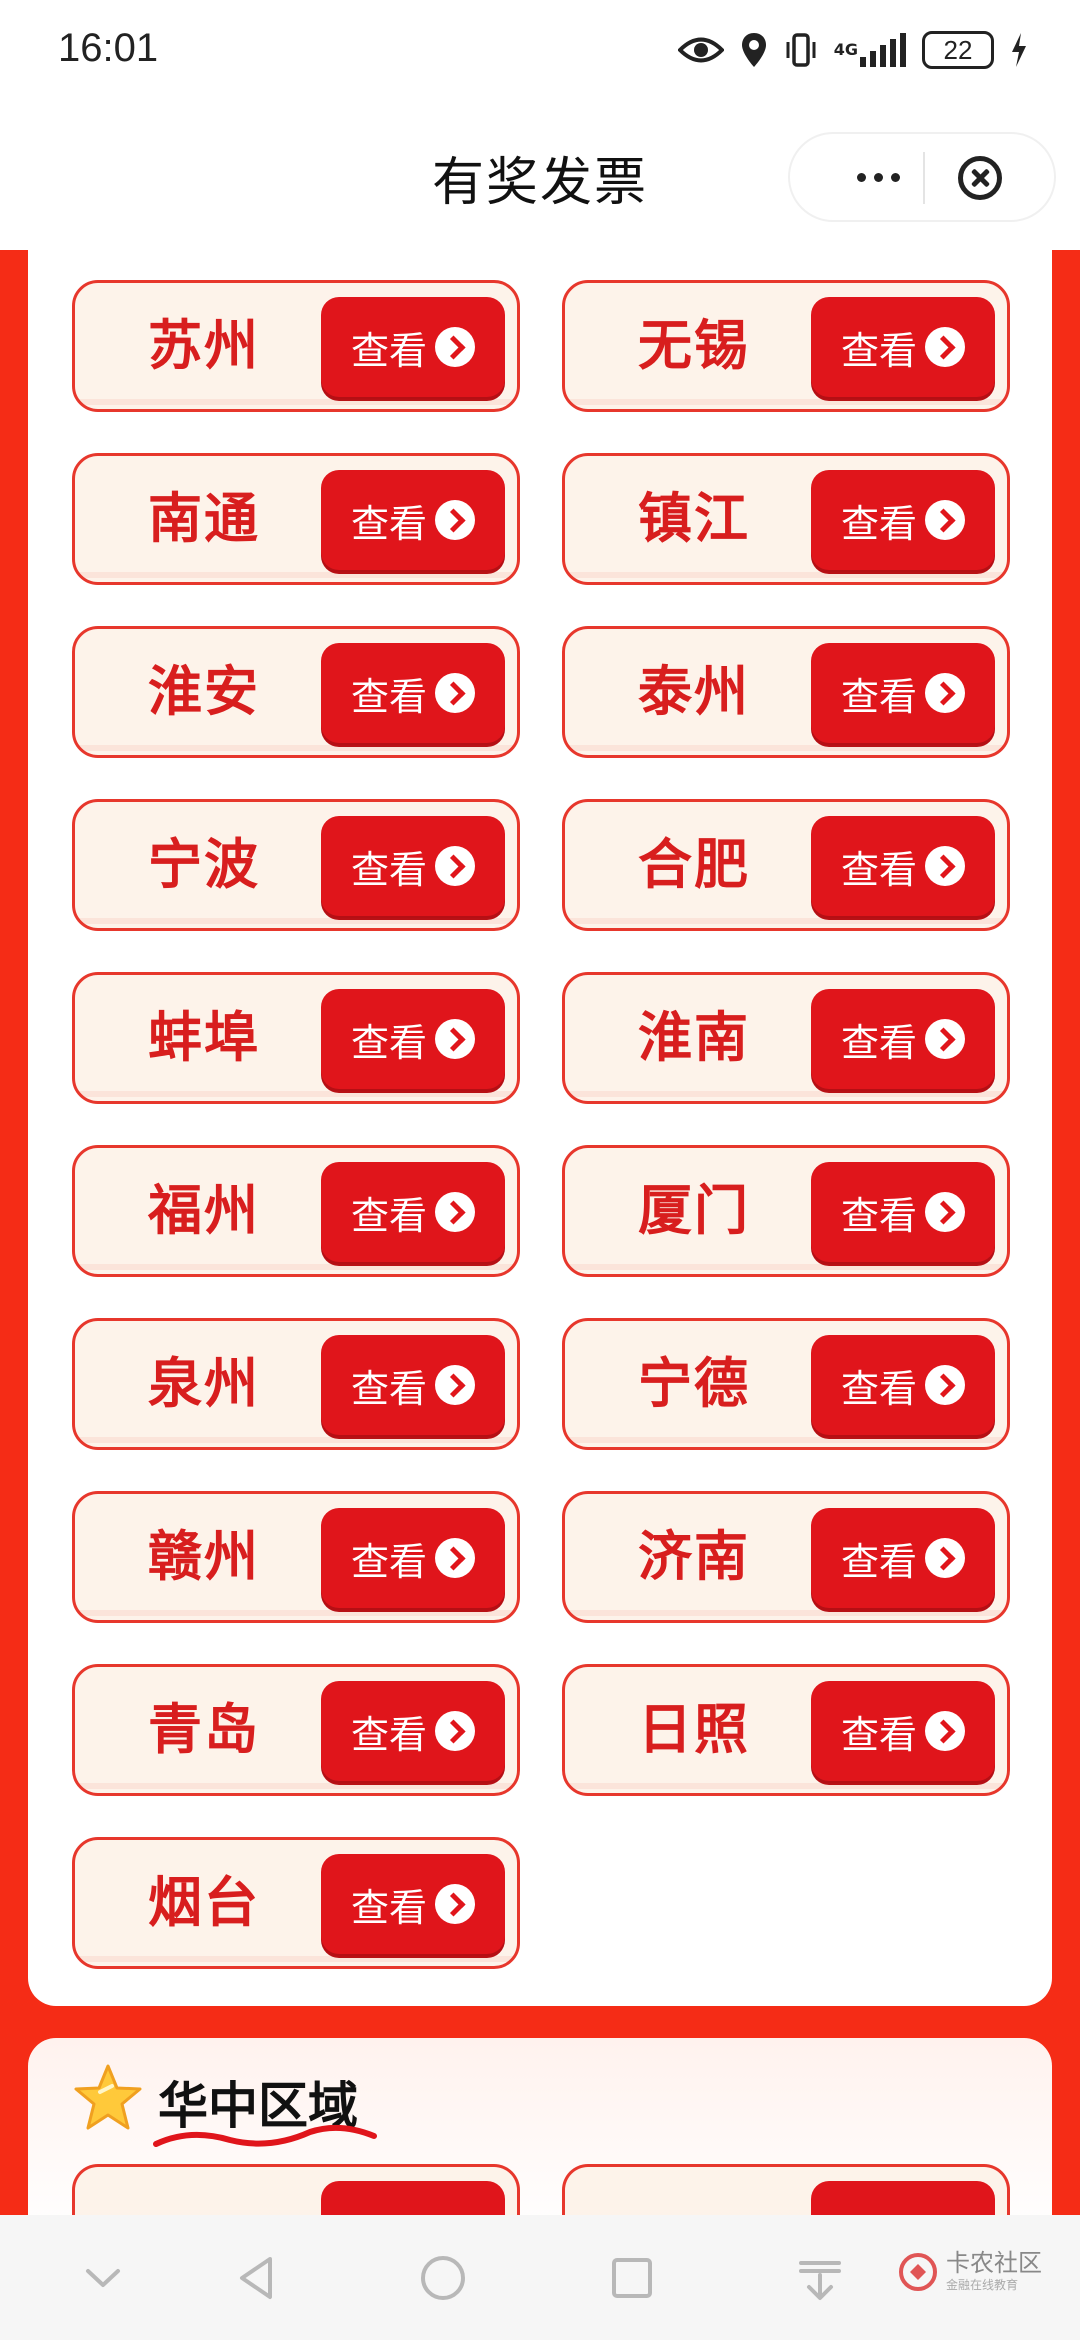 Image resolution: width=1080 pixels, height=2340 pixels. I want to click on city-name: 烟台, so click(204, 1902).